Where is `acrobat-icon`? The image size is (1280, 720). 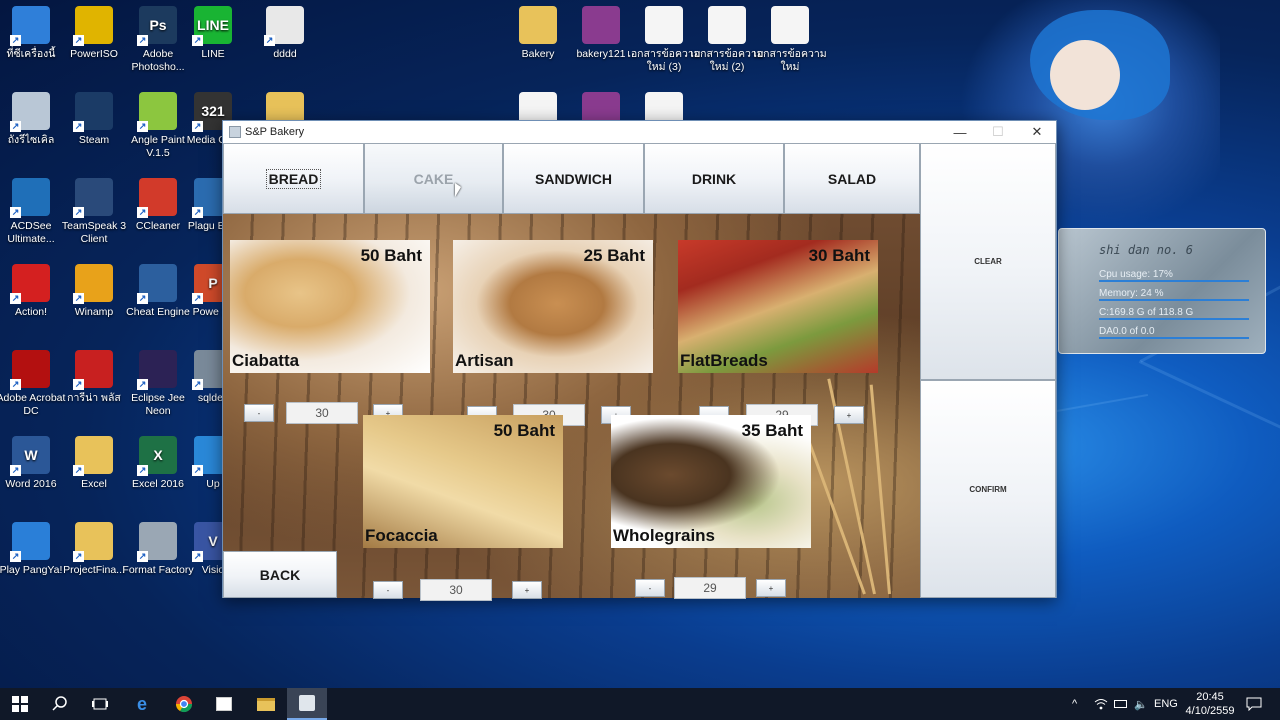
acrobat-icon is located at coordinates (30, 370).